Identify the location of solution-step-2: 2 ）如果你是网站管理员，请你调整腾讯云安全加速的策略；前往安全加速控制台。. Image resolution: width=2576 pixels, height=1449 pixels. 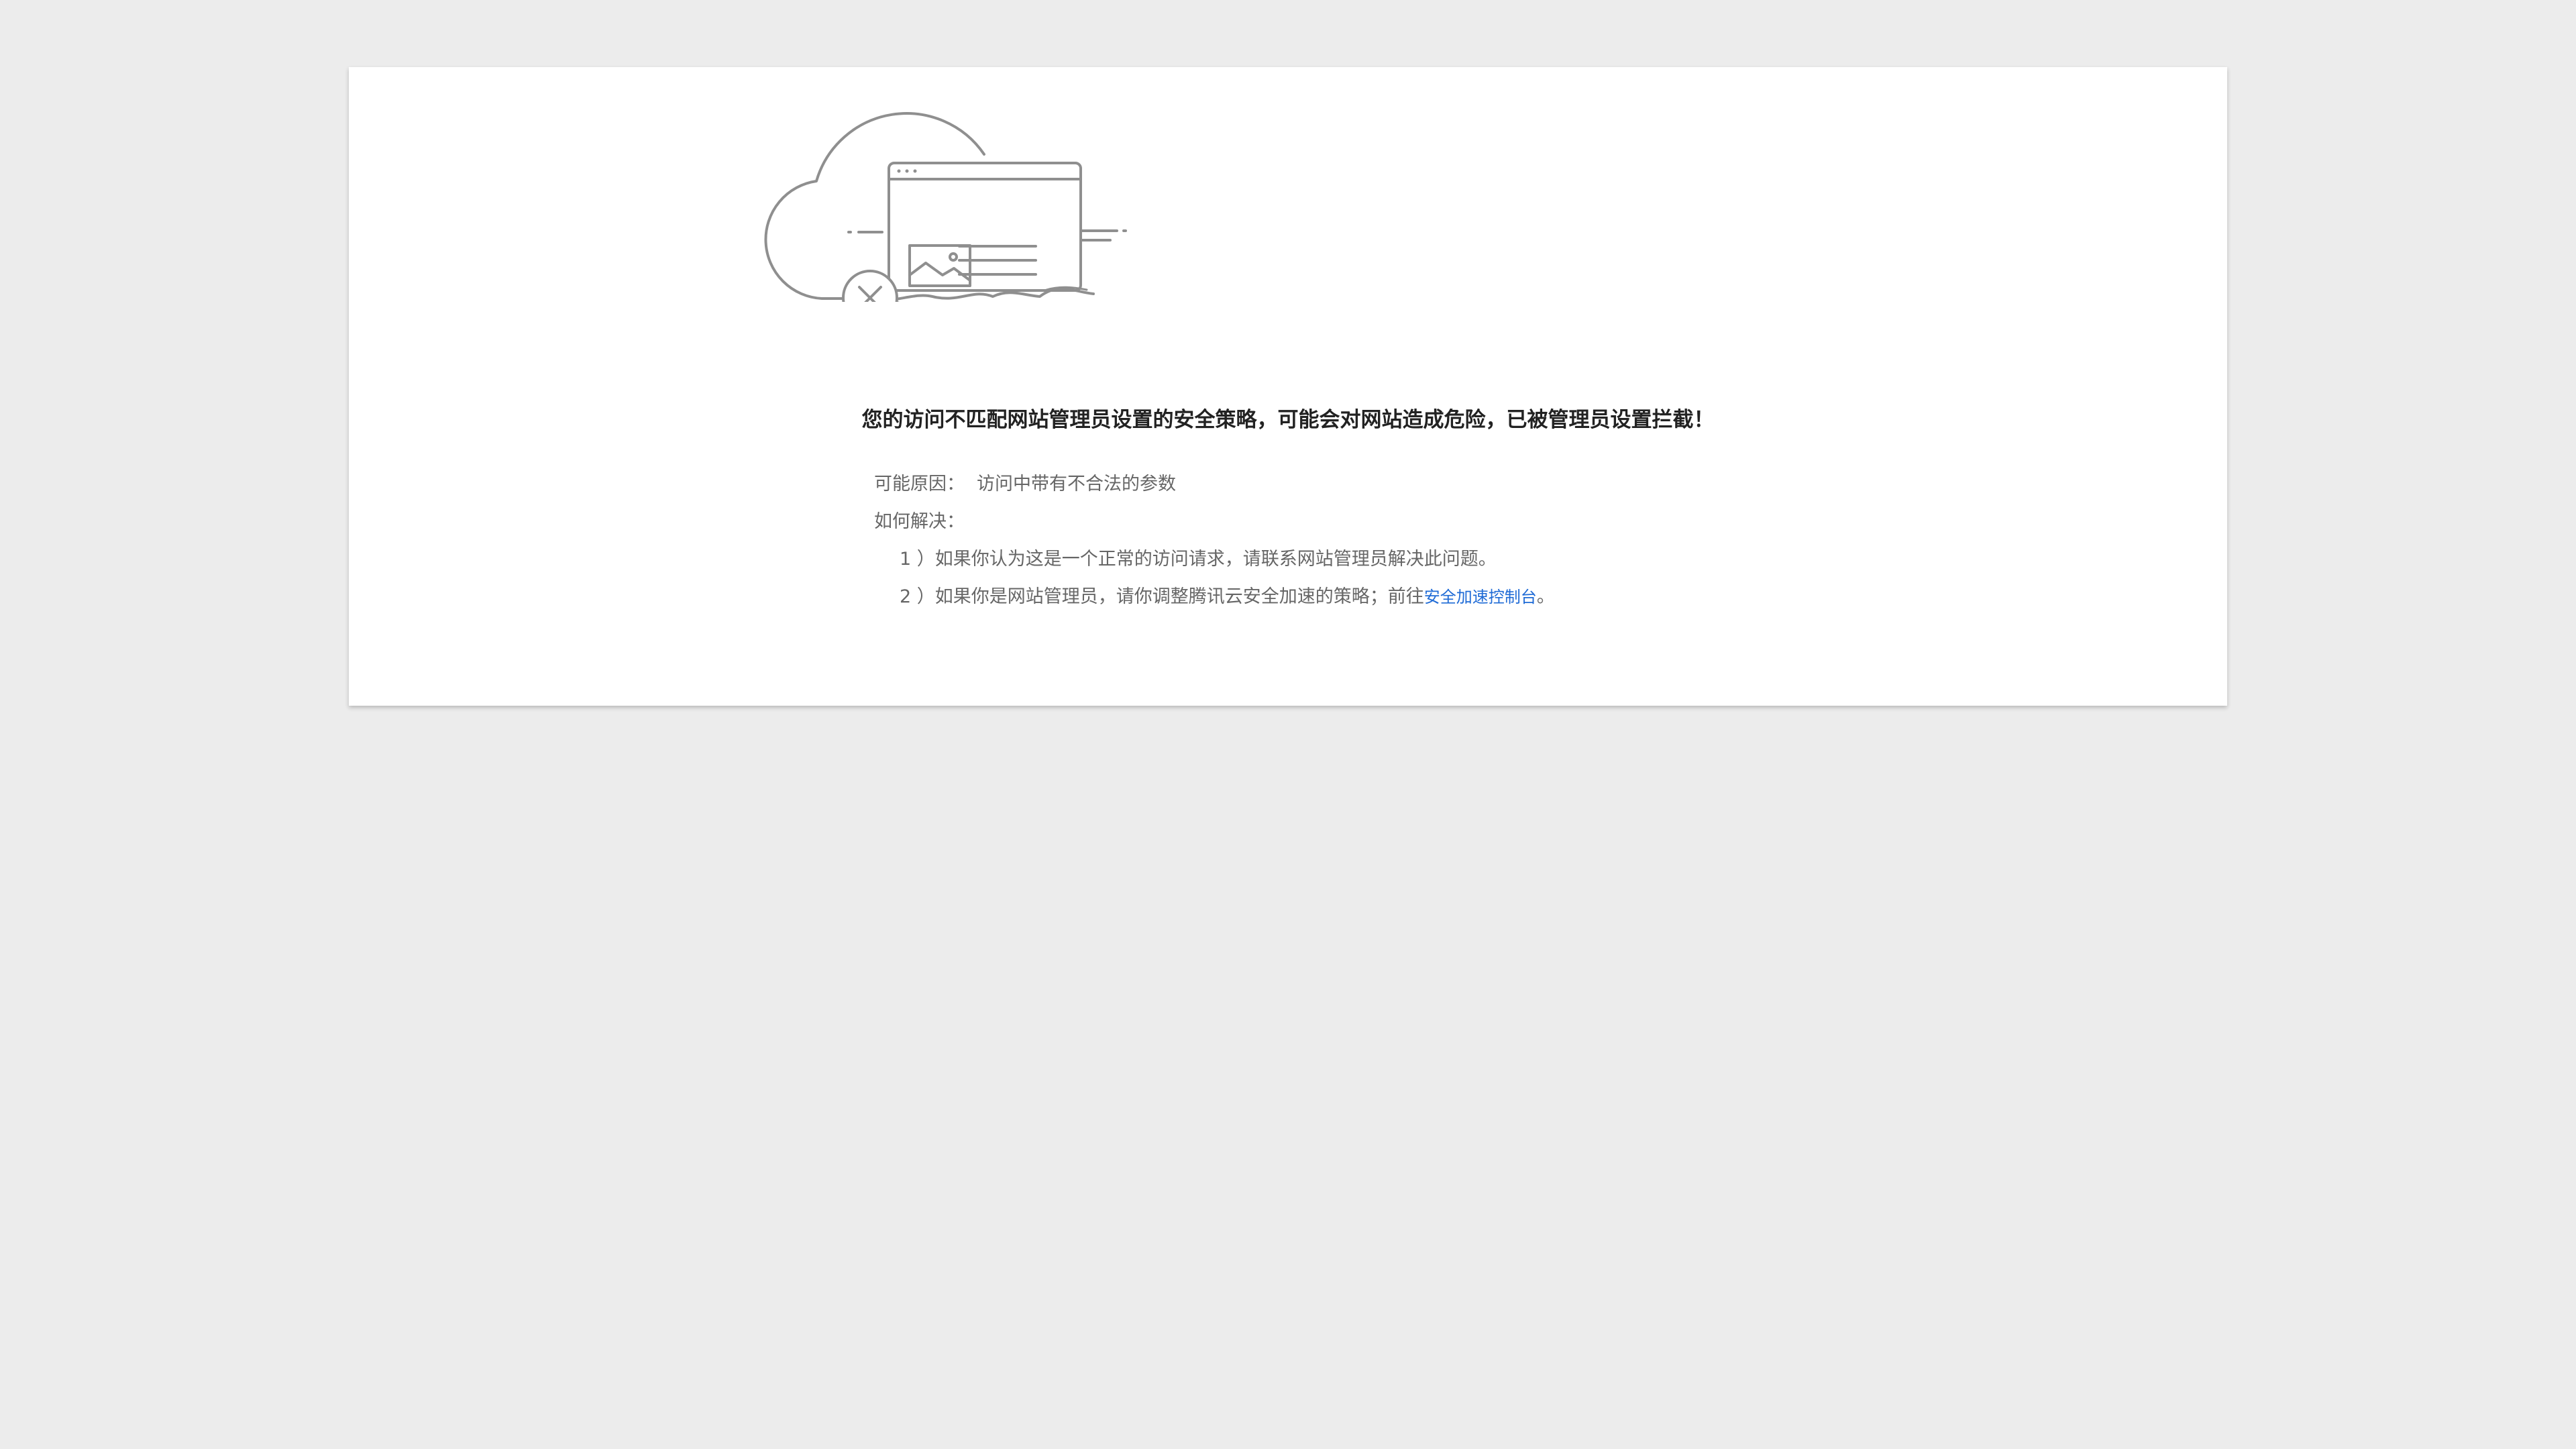
(1214, 597).